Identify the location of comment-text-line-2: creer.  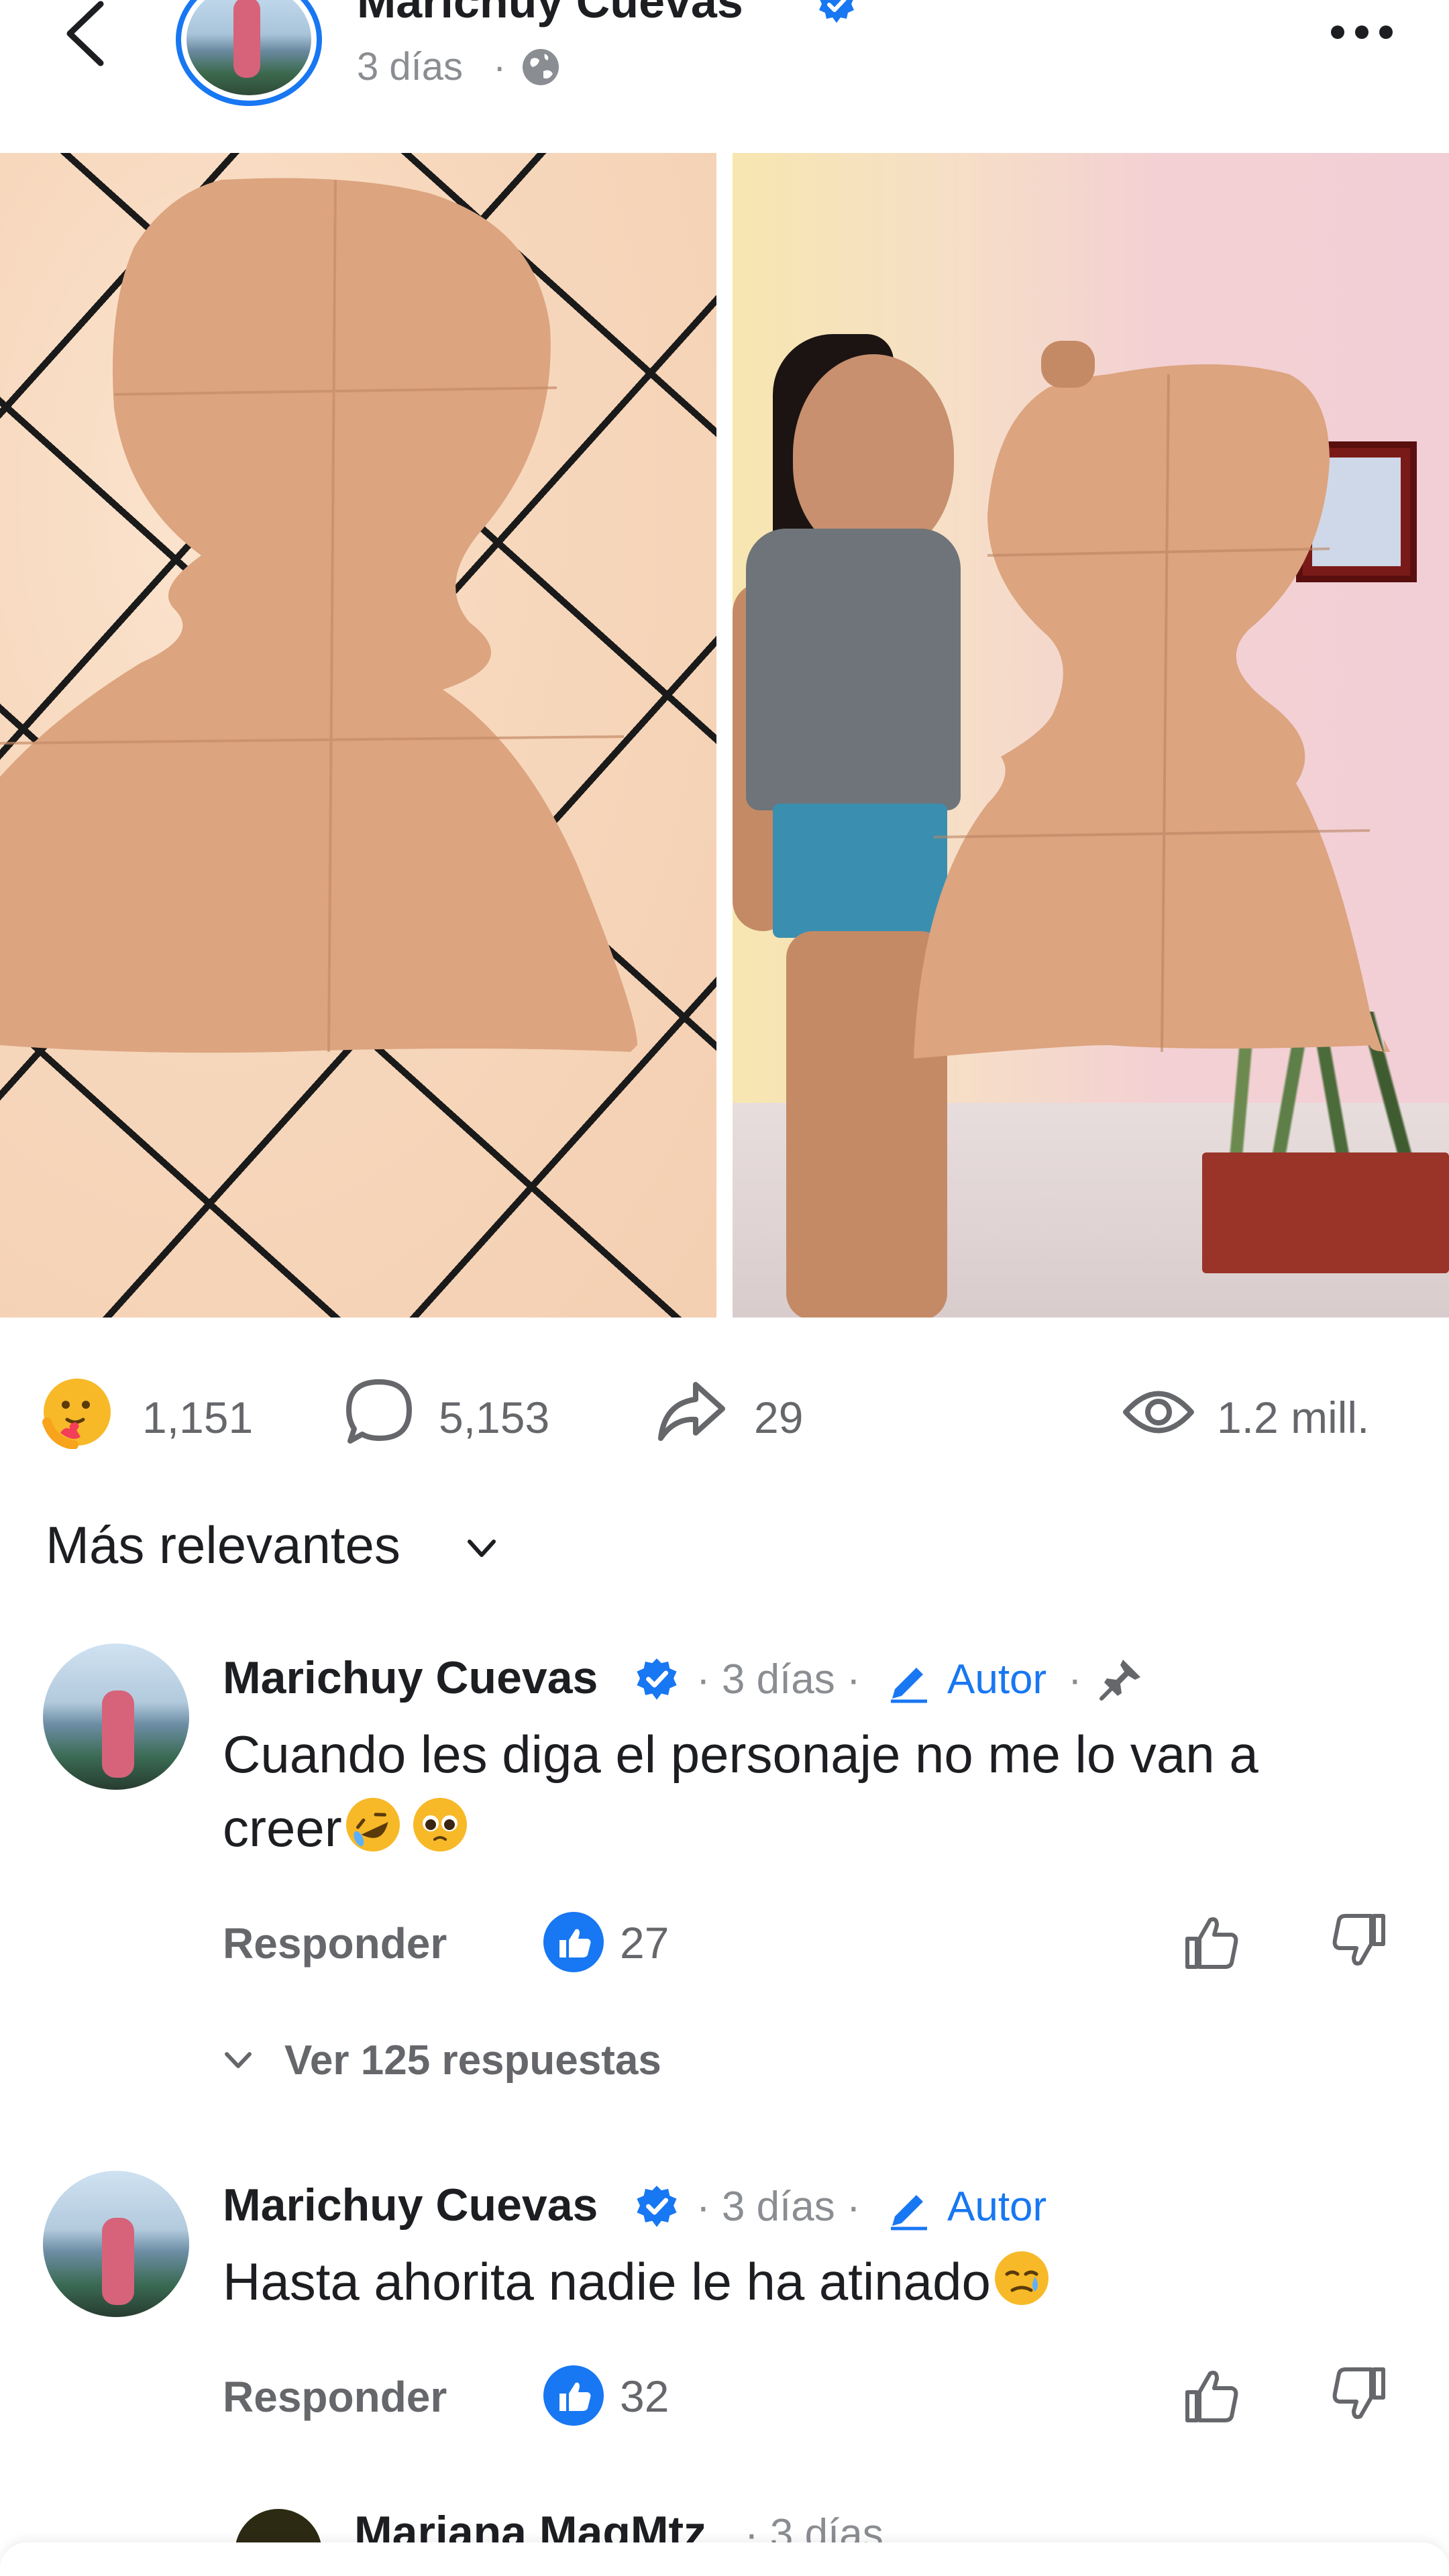
(347, 1828).